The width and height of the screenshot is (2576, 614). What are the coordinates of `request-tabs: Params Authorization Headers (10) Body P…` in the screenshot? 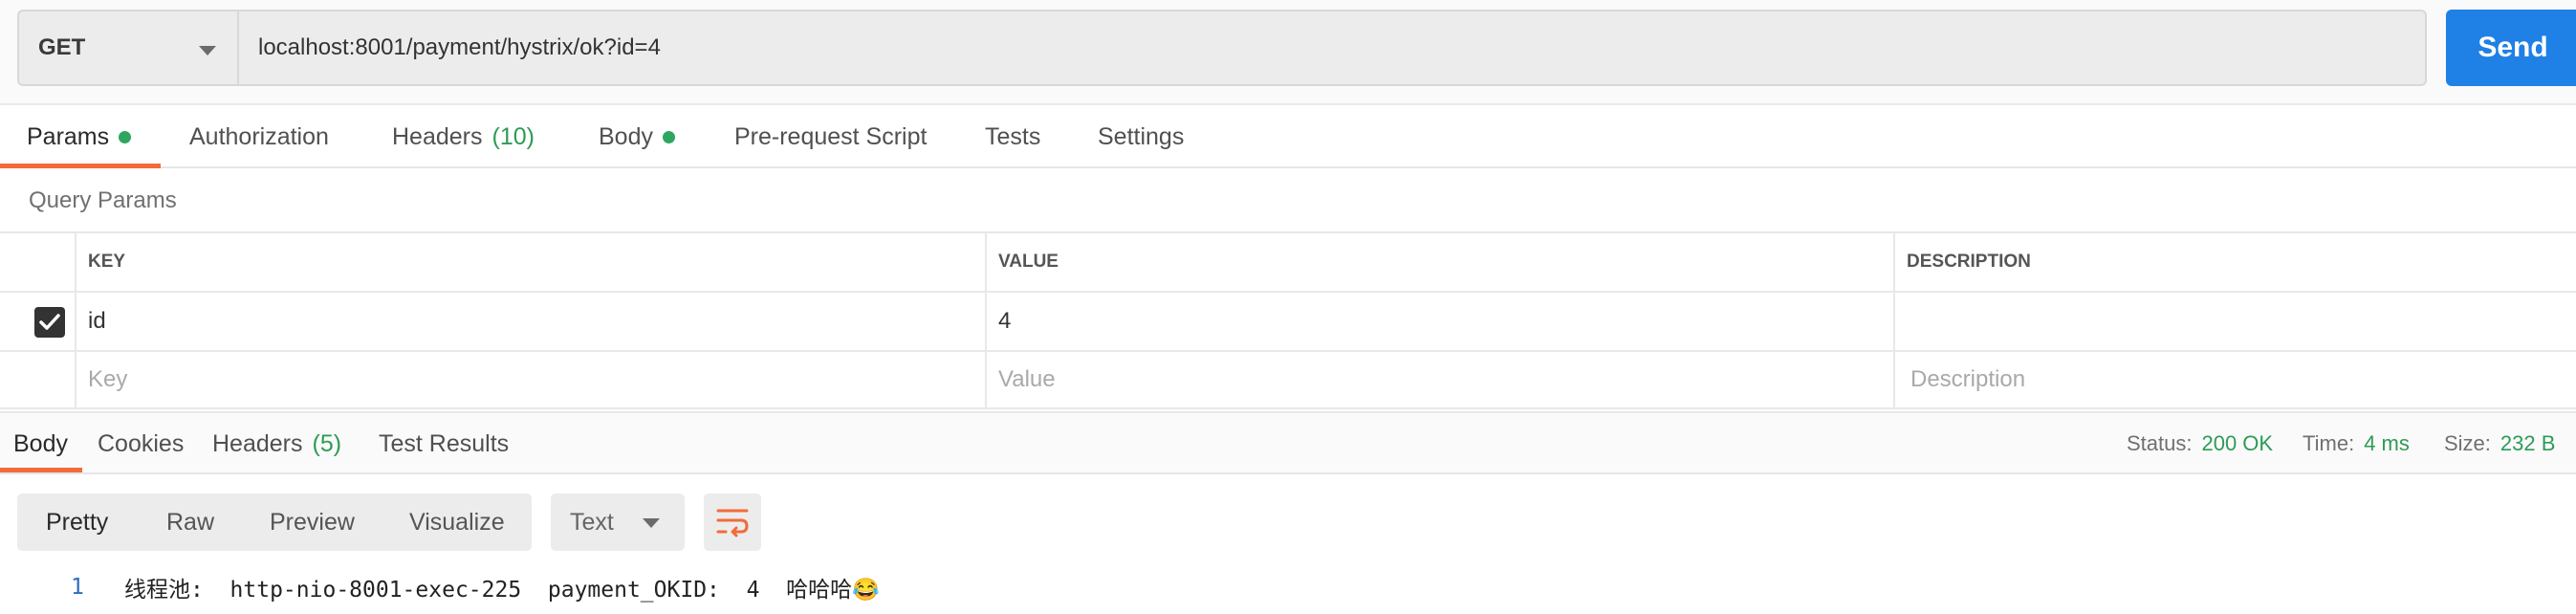 It's located at (1288, 136).